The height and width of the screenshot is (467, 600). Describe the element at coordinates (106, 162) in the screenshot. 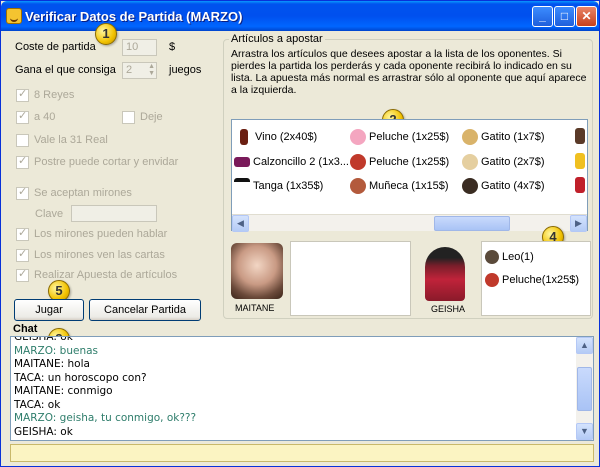

I see `postre-label: Postre puede cortar y envidar` at that location.